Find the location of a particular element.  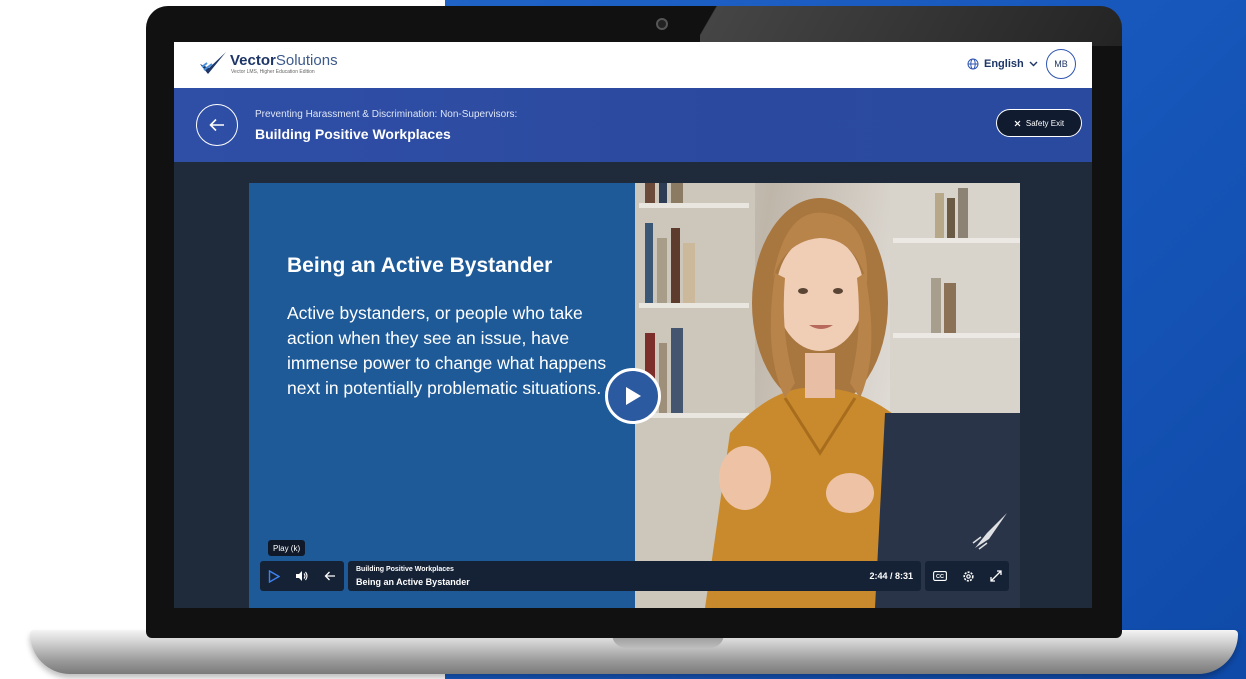

play-tooltip: Play (k) is located at coordinates (287, 548).